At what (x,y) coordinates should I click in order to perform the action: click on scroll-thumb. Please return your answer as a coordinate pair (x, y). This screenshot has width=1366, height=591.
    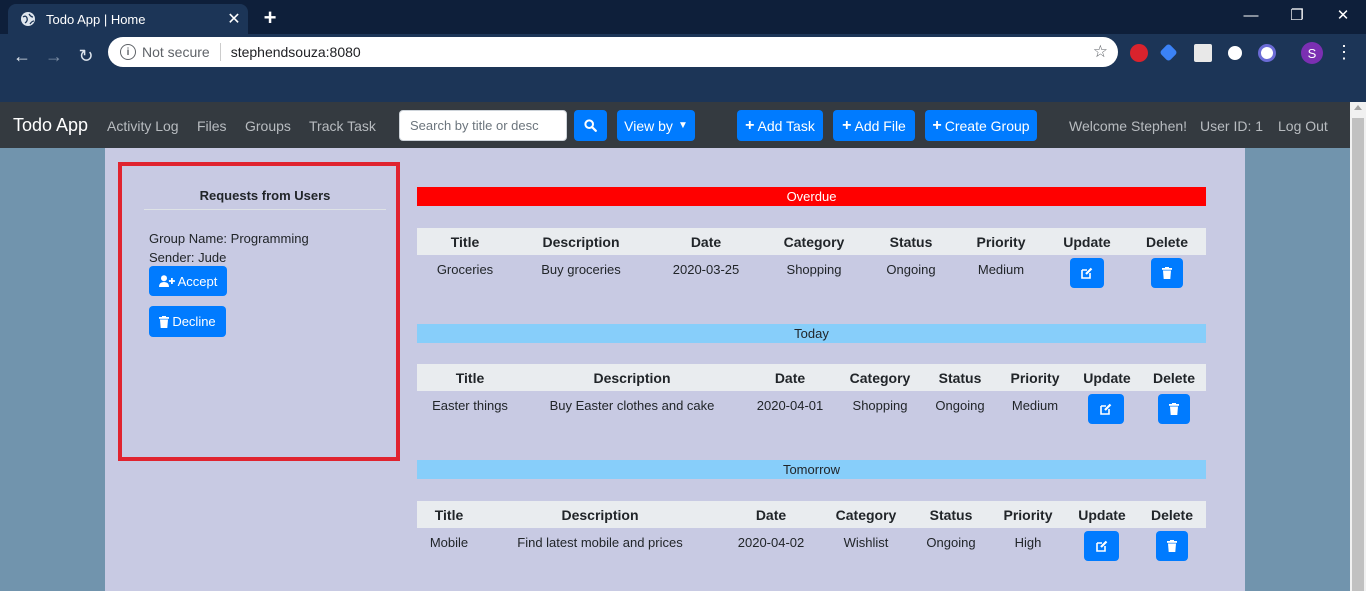
    Looking at the image, I should click on (1358, 354).